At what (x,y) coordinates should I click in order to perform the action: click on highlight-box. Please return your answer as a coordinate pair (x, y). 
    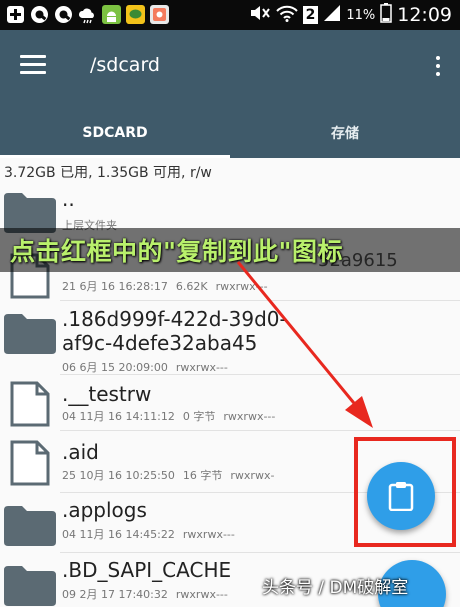
    Looking at the image, I should click on (405, 492).